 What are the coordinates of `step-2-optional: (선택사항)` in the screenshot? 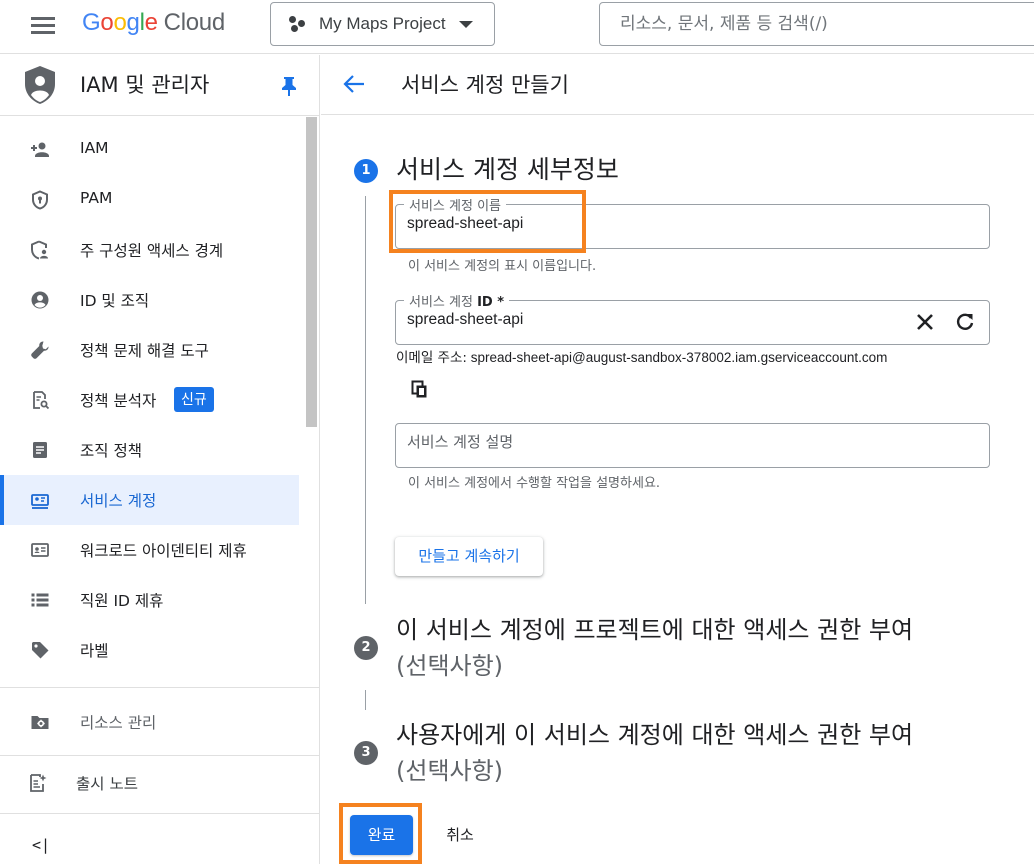 It's located at (450, 666).